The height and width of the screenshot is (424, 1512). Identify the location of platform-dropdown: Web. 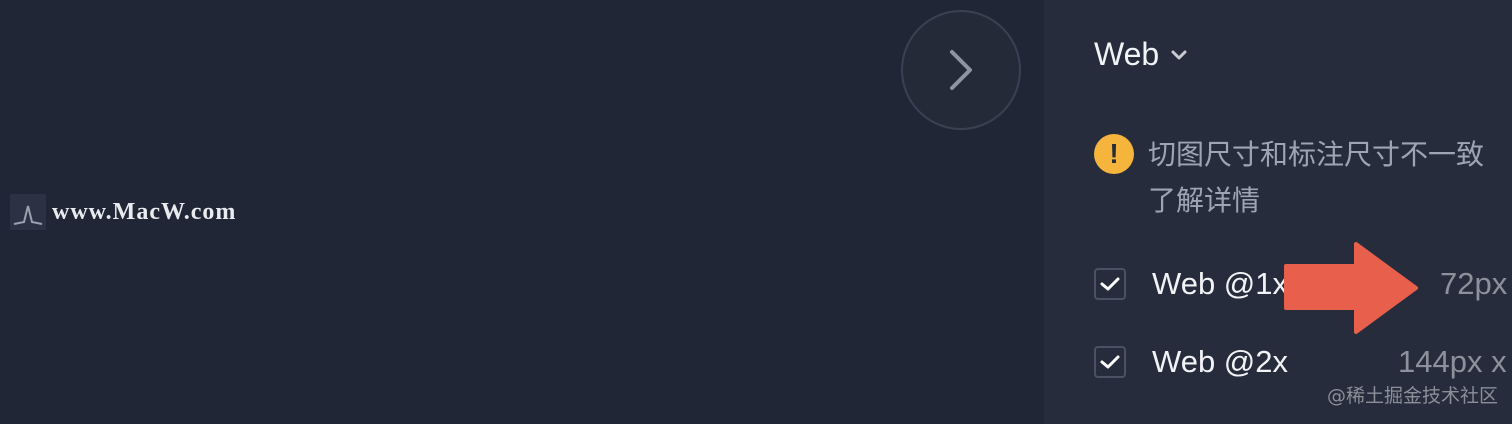
(1140, 54).